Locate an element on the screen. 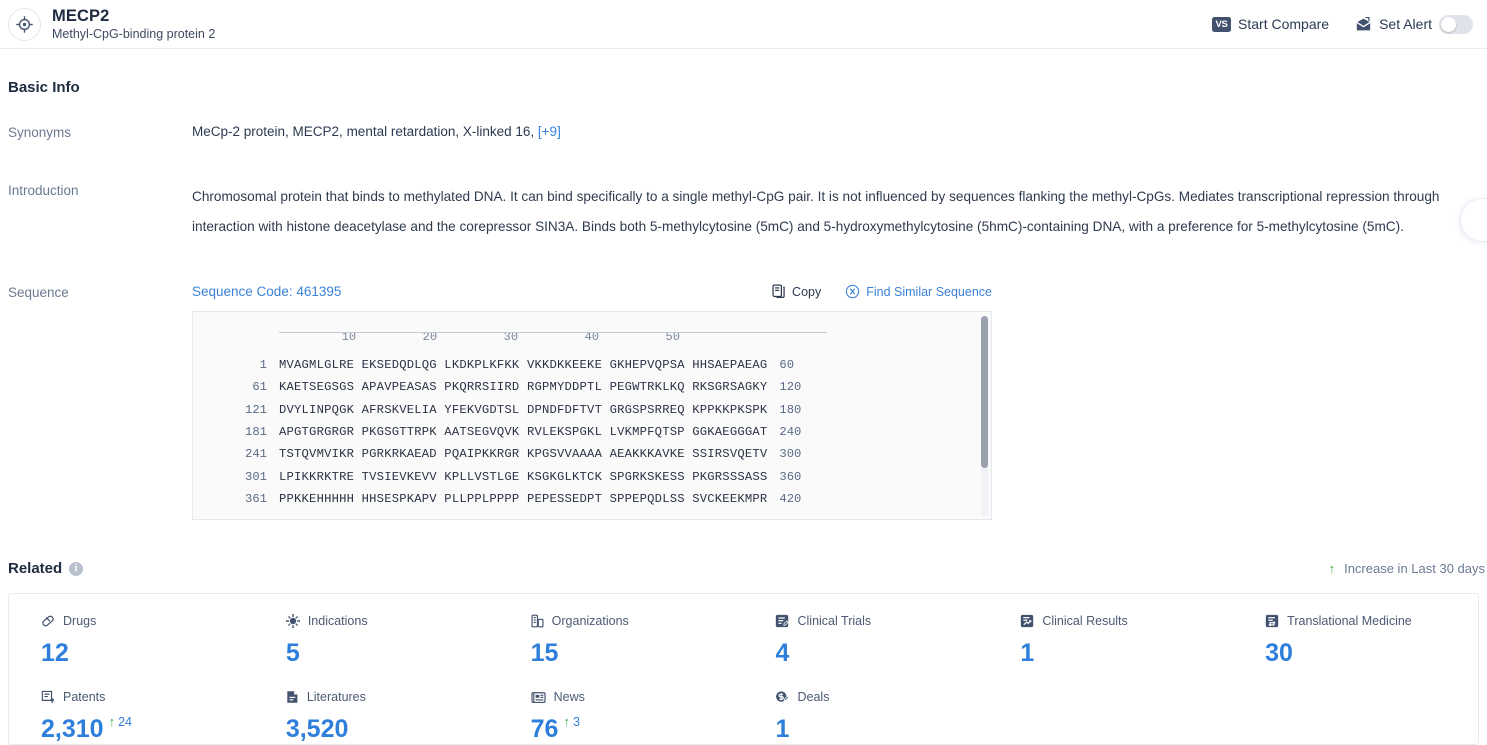 This screenshot has height=745, width=1487. set-alert-button: Set Alert is located at coordinates (1414, 24).